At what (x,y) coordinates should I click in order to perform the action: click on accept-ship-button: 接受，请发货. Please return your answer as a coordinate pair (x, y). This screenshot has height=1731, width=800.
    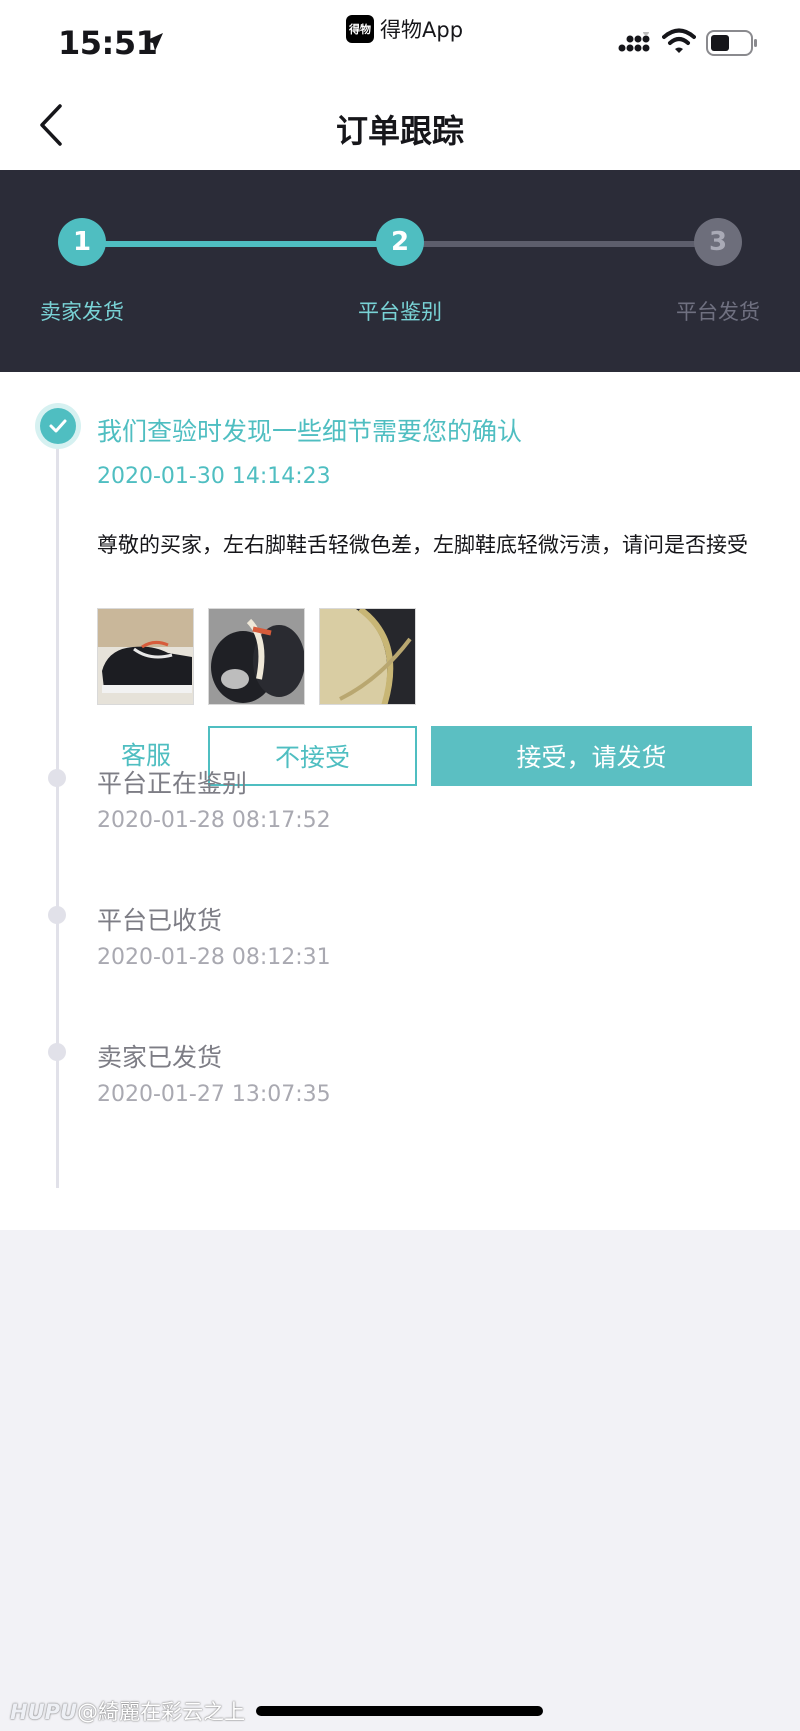
    Looking at the image, I should click on (591, 756).